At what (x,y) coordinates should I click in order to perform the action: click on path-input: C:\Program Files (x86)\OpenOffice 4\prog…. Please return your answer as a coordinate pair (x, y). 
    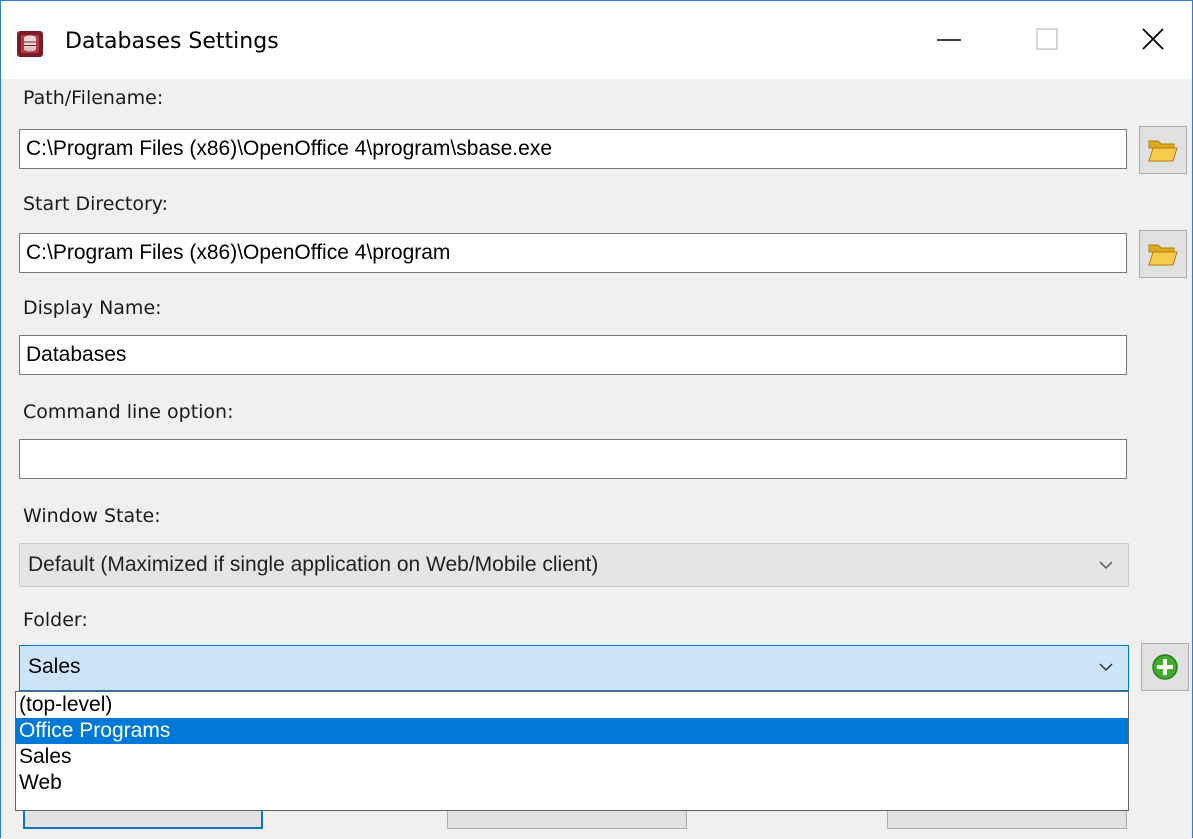
    Looking at the image, I should click on (573, 149).